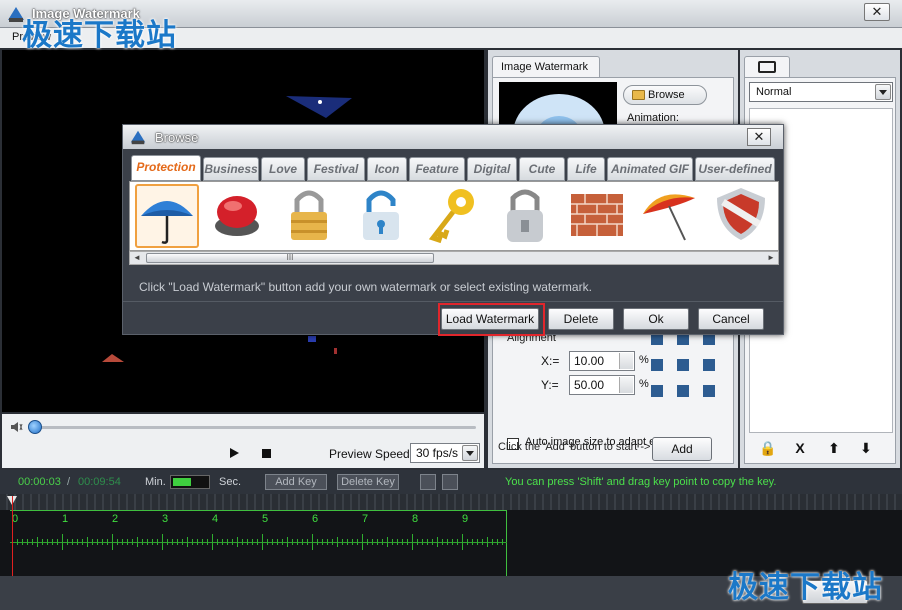 This screenshot has width=902, height=610. What do you see at coordinates (311, 216) in the screenshot?
I see `padlock-gold-icon` at bounding box center [311, 216].